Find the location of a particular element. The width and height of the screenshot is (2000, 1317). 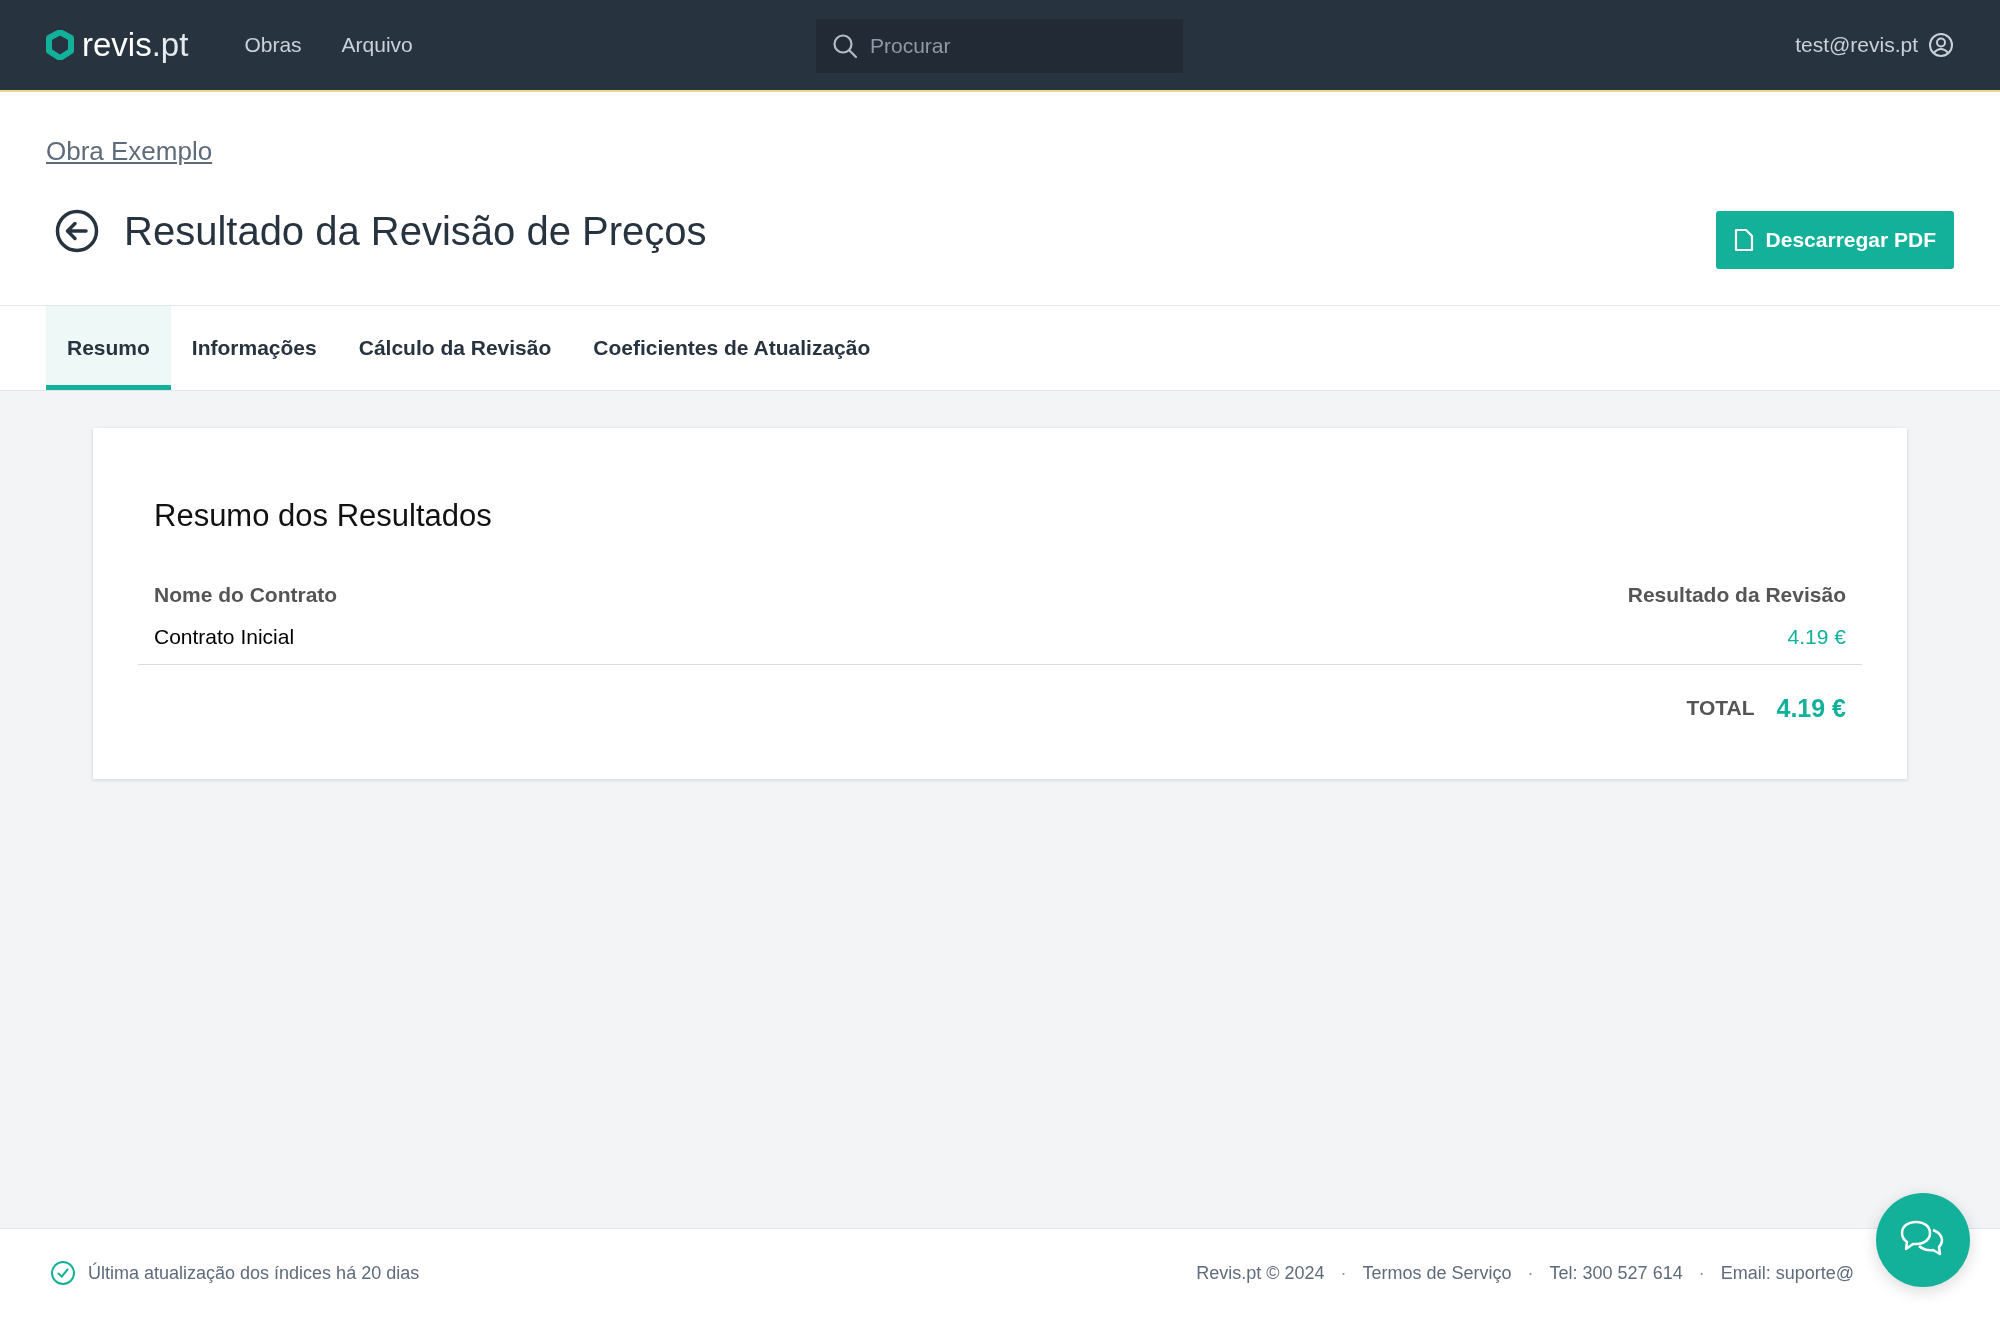

tab: Resumo is located at coordinates (108, 348).